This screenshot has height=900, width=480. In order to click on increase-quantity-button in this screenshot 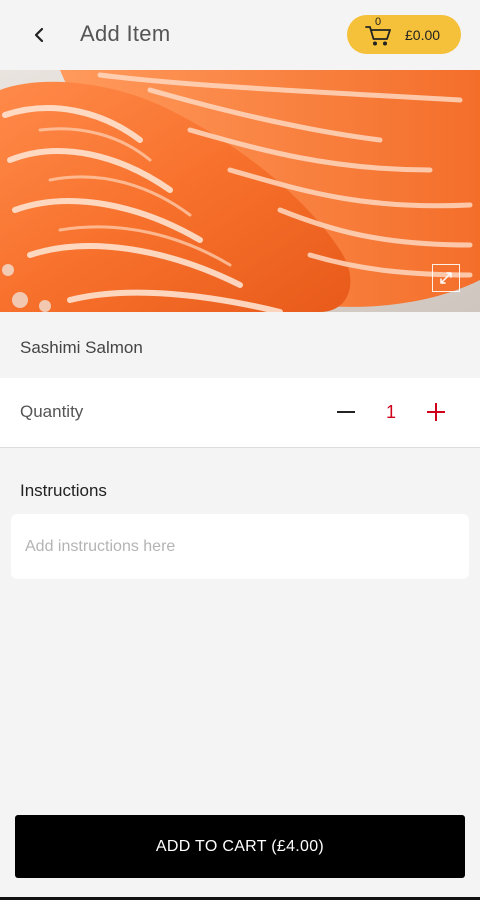, I will do `click(436, 412)`.